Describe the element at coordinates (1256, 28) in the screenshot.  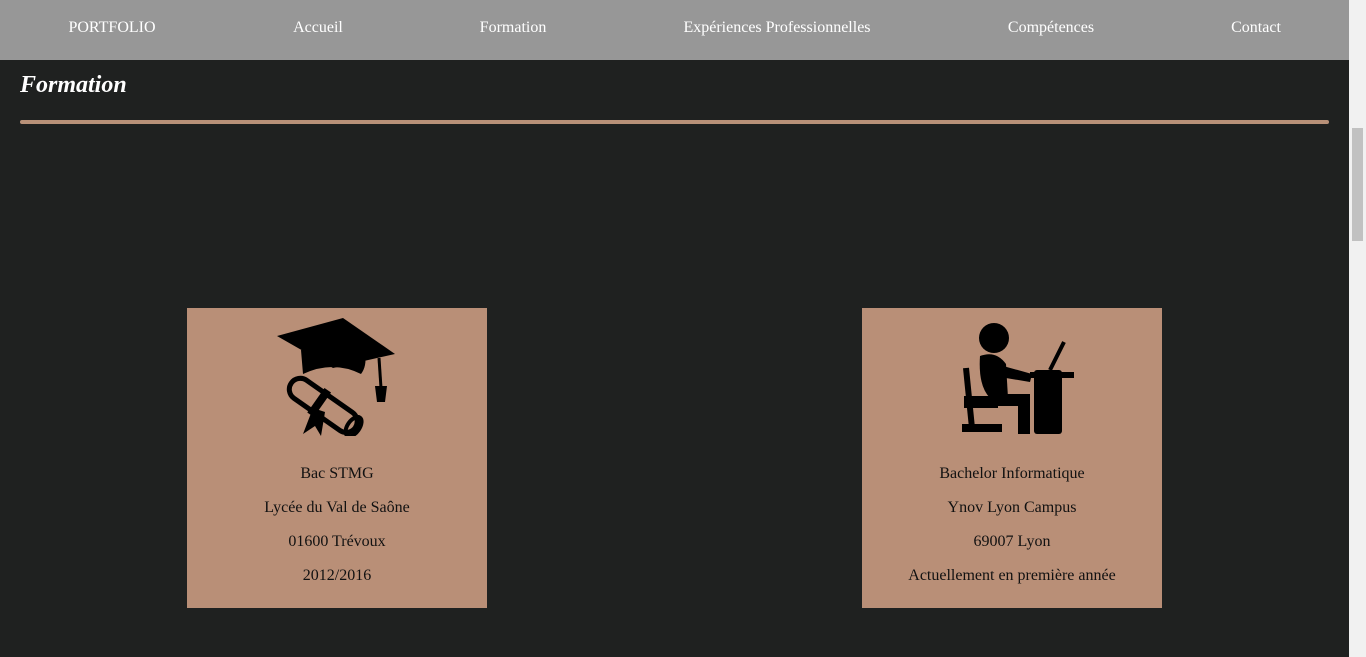
I see `nav-contact: Contact` at that location.